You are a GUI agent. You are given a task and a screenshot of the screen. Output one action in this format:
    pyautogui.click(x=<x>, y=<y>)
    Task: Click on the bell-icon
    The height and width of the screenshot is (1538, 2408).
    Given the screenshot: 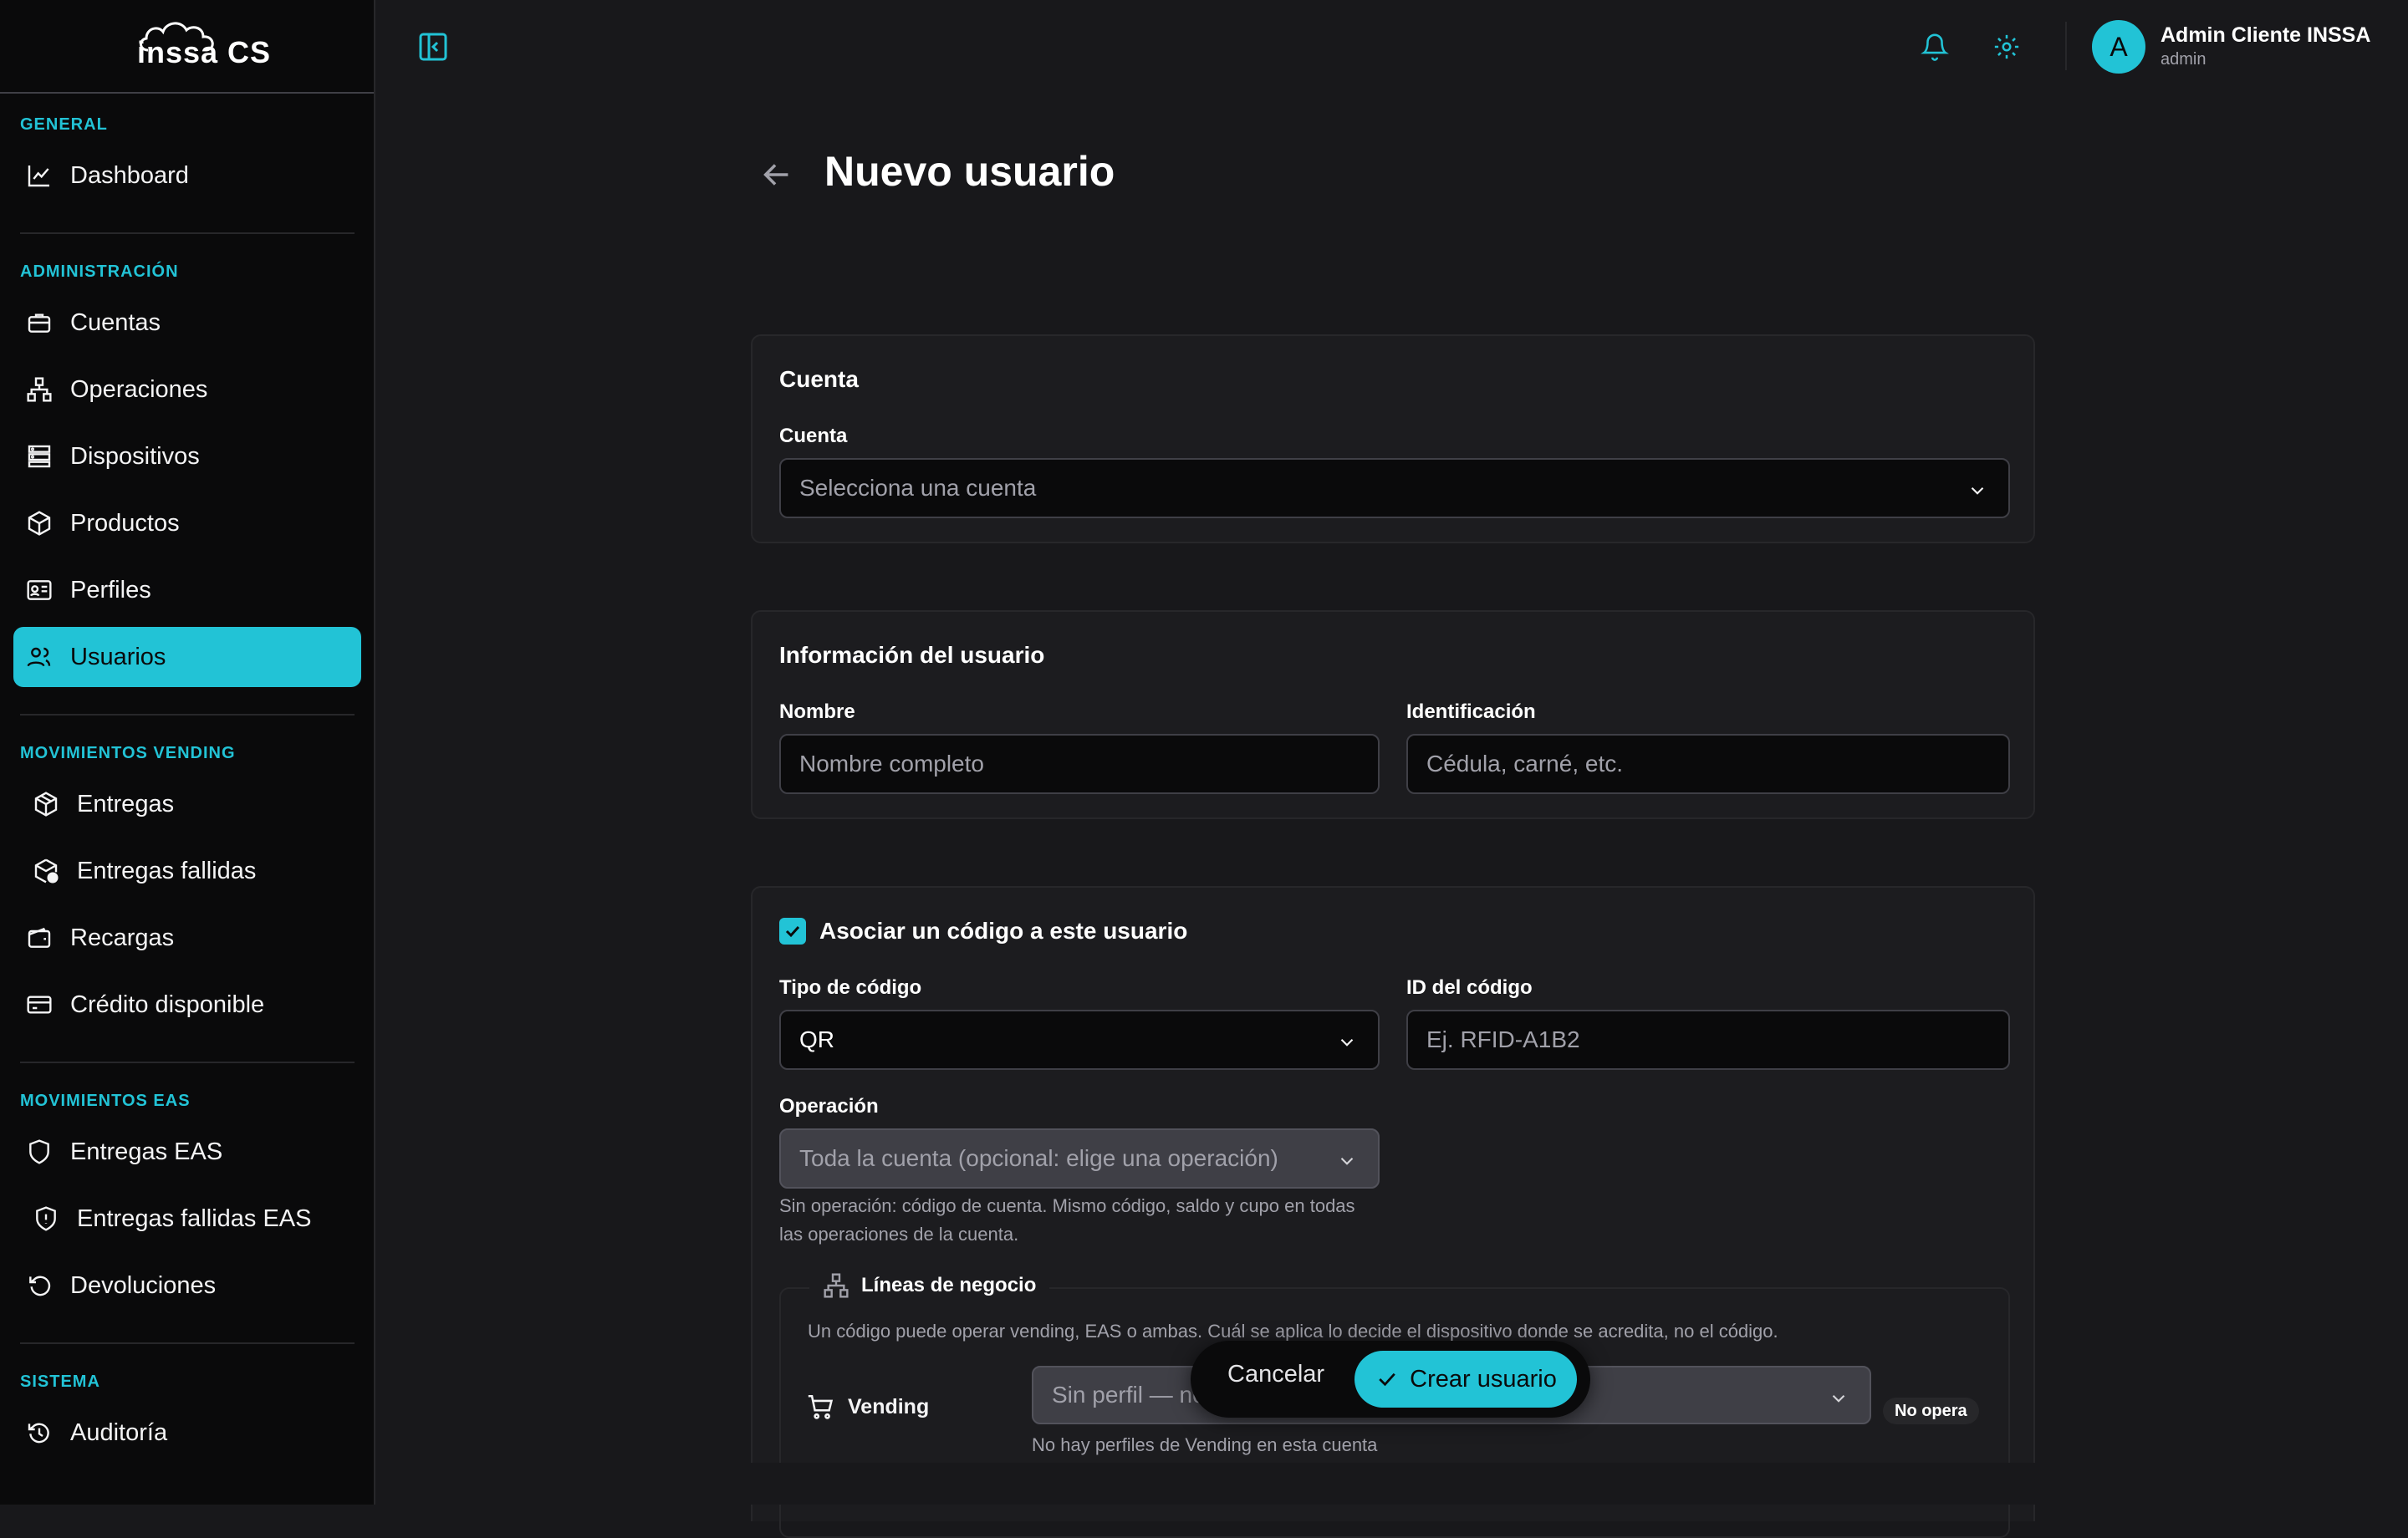 What is the action you would take?
    pyautogui.click(x=1935, y=47)
    